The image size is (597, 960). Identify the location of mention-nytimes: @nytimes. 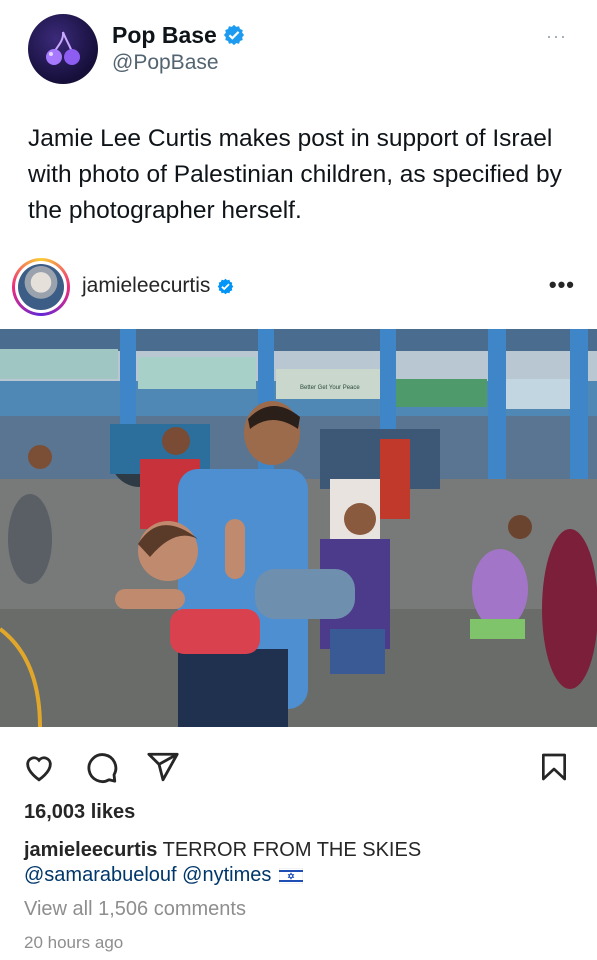
(226, 875).